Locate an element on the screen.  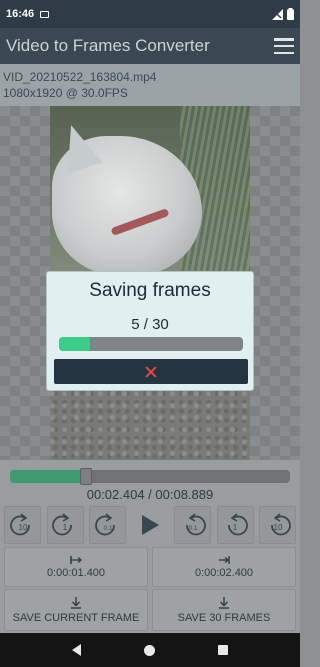
forward-1-button: 1 is located at coordinates (235, 525).